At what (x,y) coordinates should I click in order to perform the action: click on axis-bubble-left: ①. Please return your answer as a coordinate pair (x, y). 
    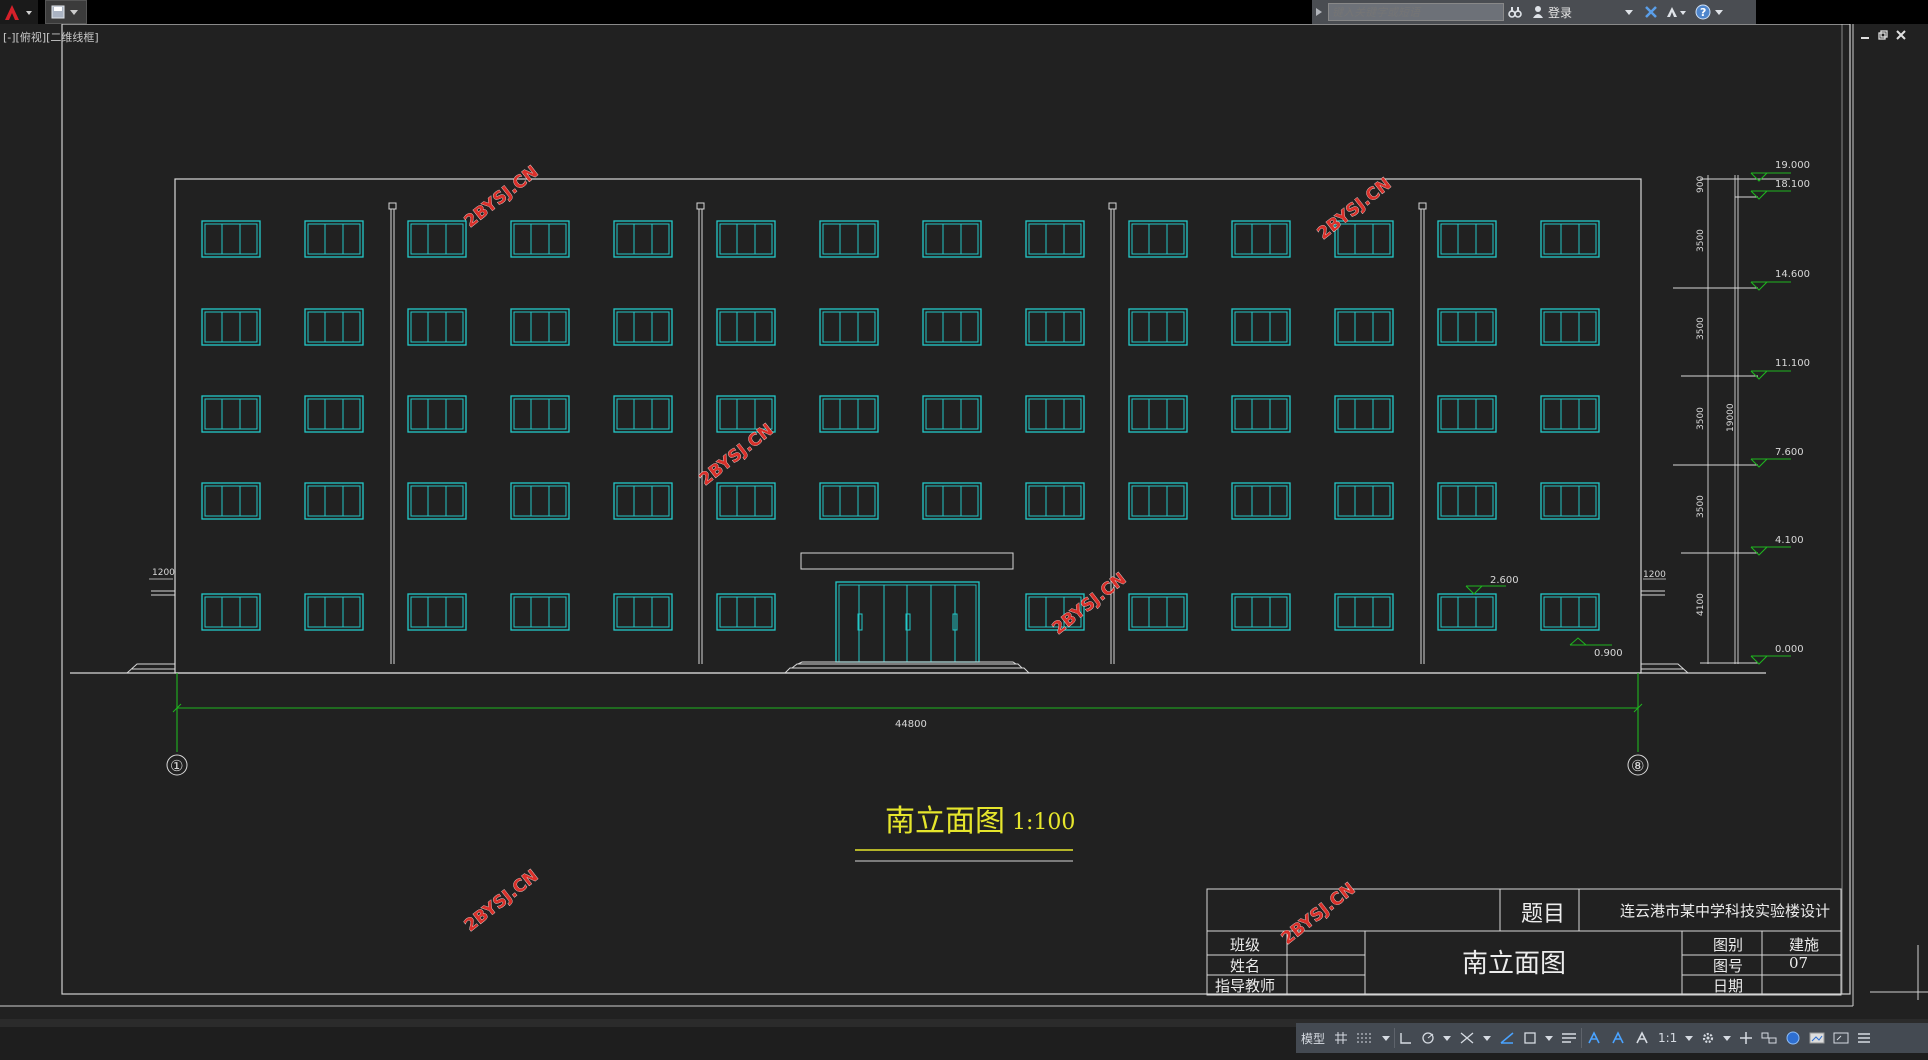
    Looking at the image, I should click on (177, 765).